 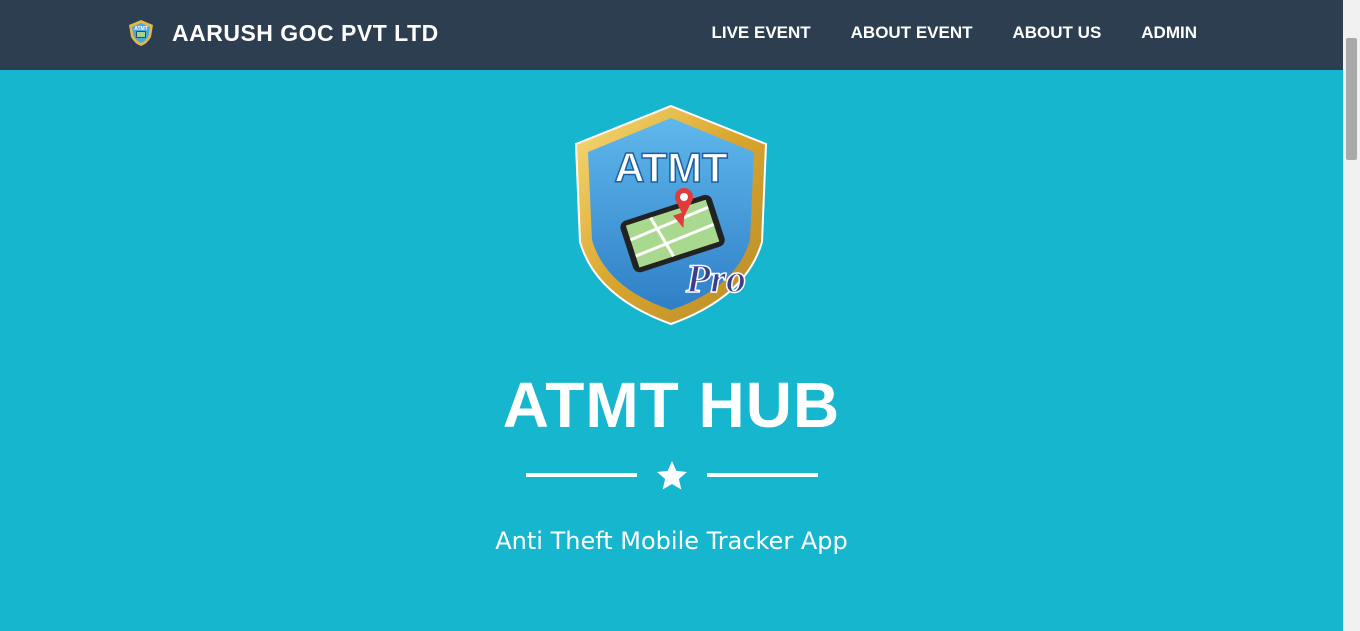 I want to click on nav-admin: ADMIN, so click(x=1169, y=33).